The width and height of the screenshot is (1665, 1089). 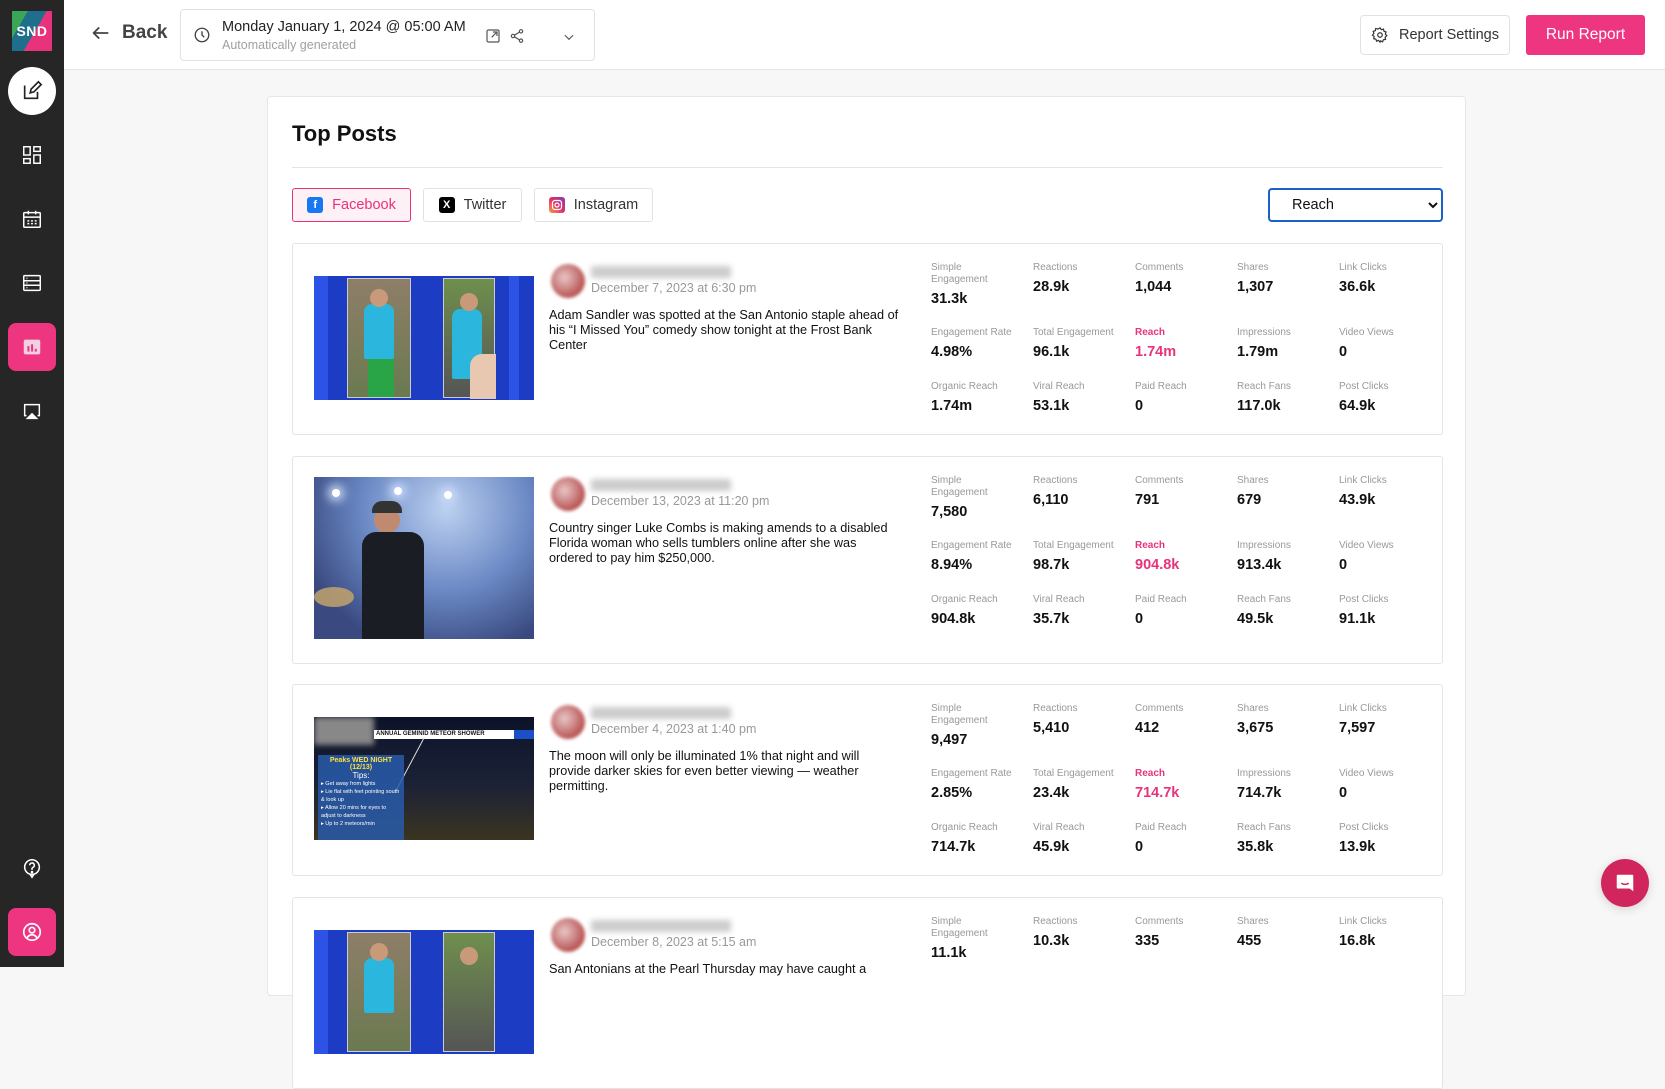 What do you see at coordinates (1147, 728) in the screenshot?
I see `stat-value: 412` at bounding box center [1147, 728].